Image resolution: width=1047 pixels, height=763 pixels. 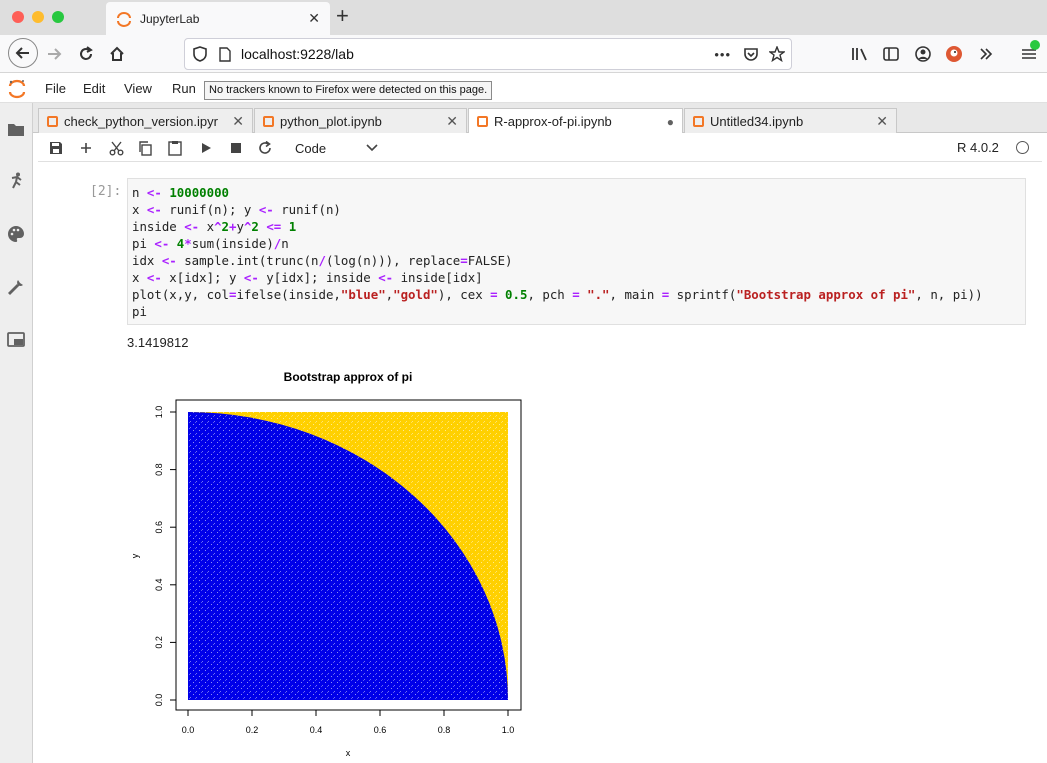 I want to click on paste-button, so click(x=175, y=148).